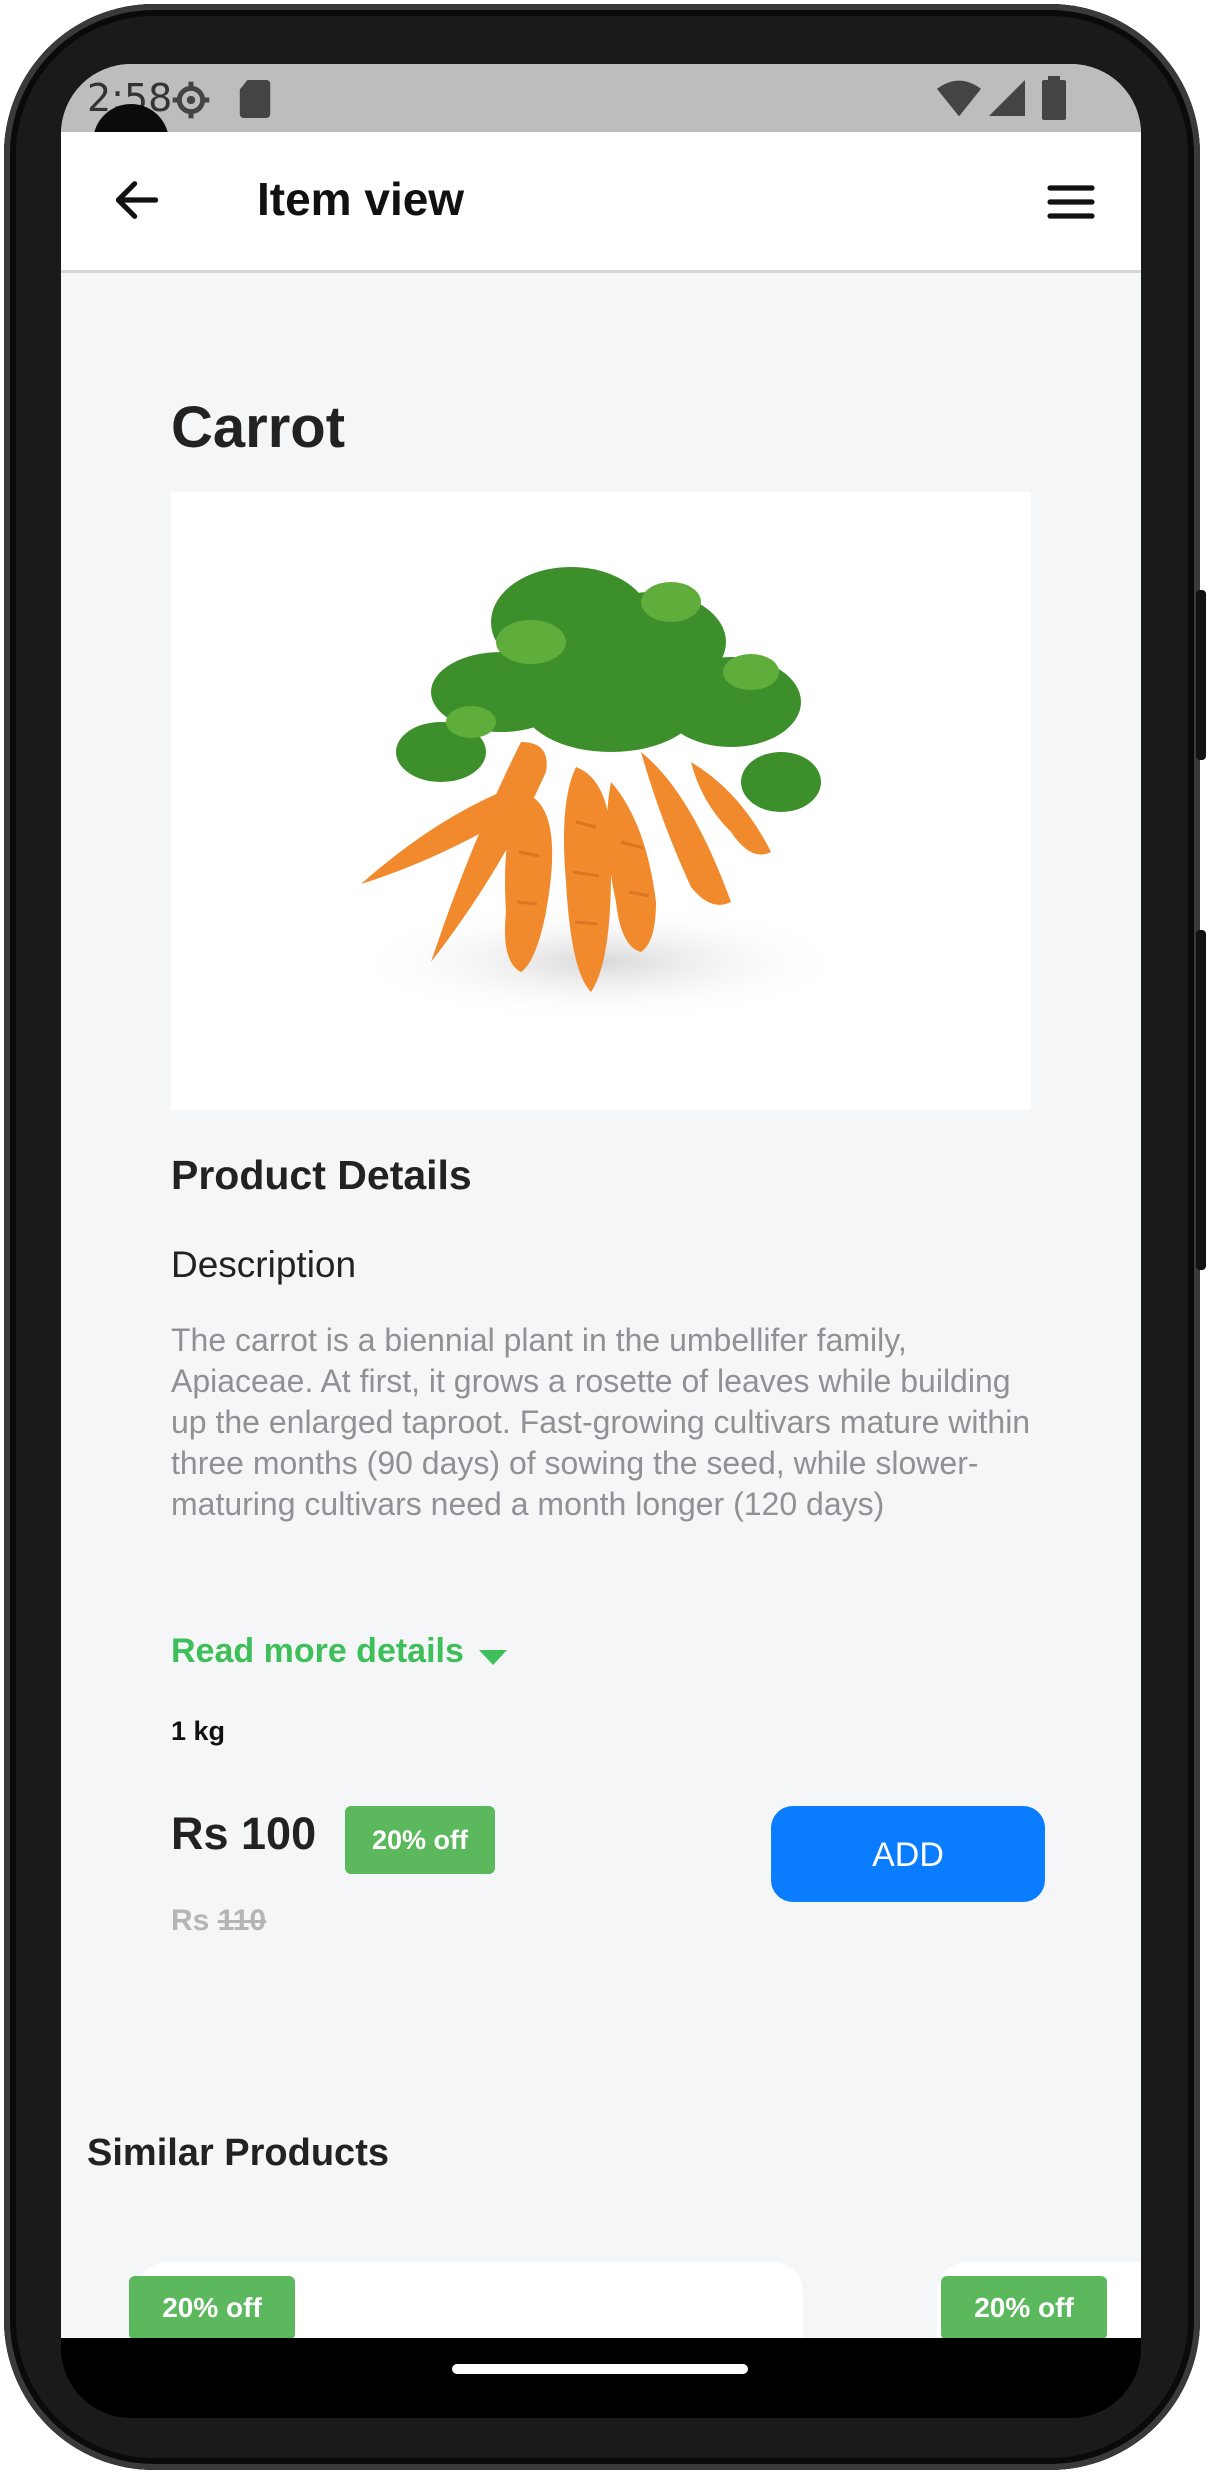 This screenshot has height=2474, width=1211. I want to click on home-indicator, so click(600, 2369).